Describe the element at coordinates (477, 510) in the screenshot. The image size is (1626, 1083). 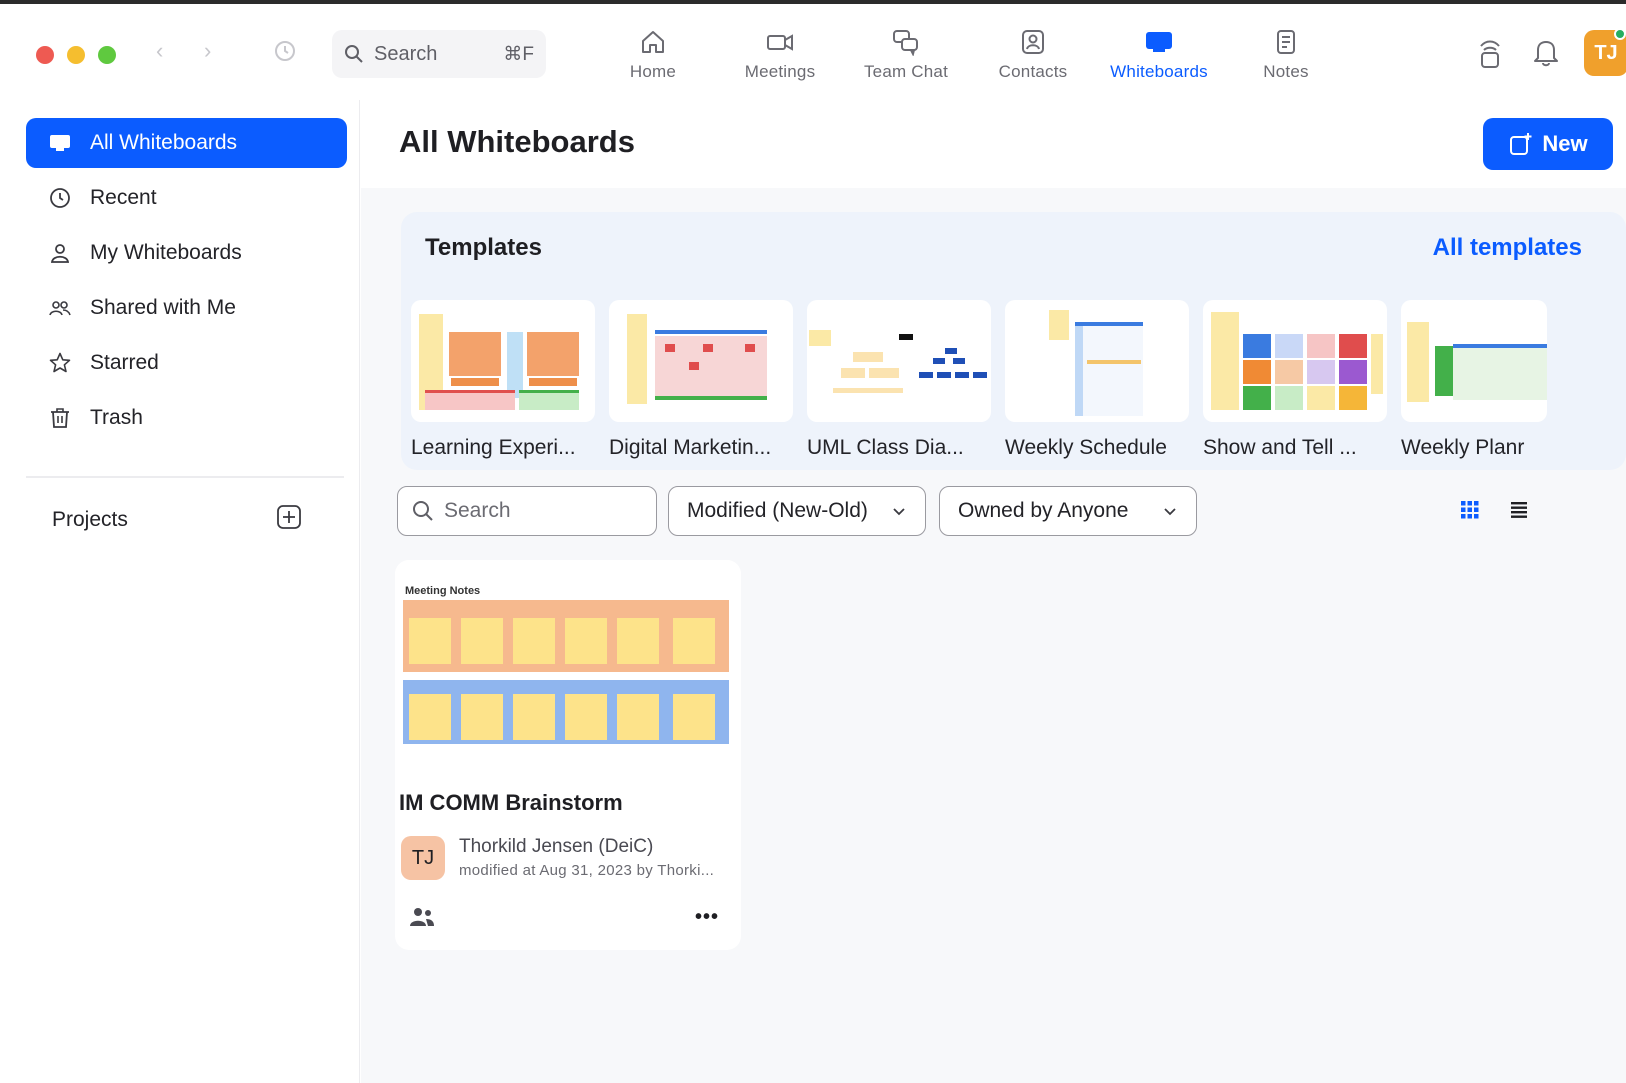
I see `whiteboard-search-placeholder: Search` at that location.